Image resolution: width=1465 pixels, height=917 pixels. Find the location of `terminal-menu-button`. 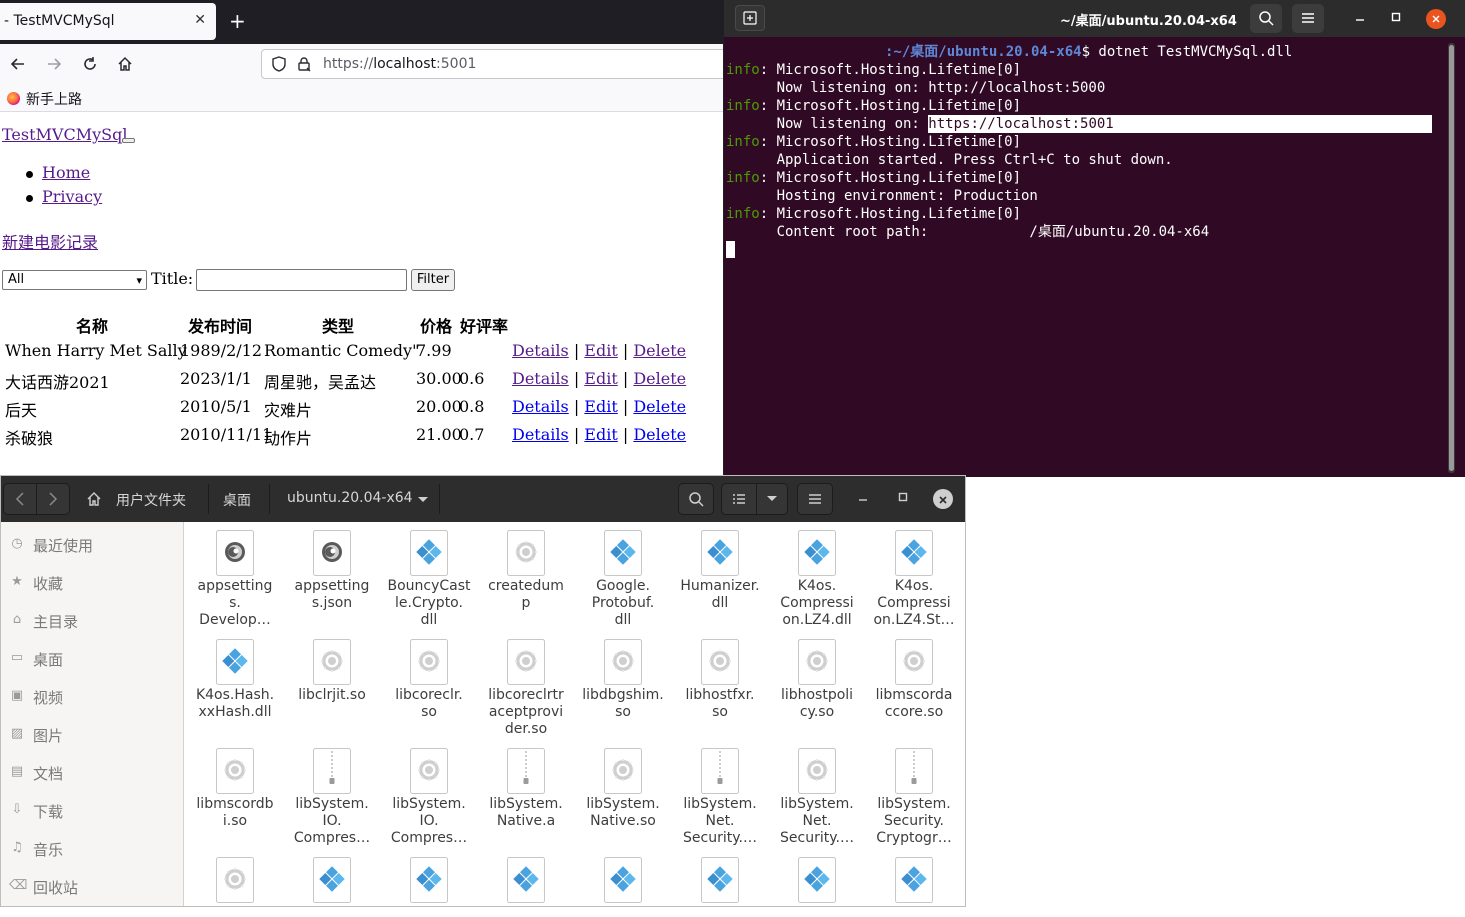

terminal-menu-button is located at coordinates (1308, 18).